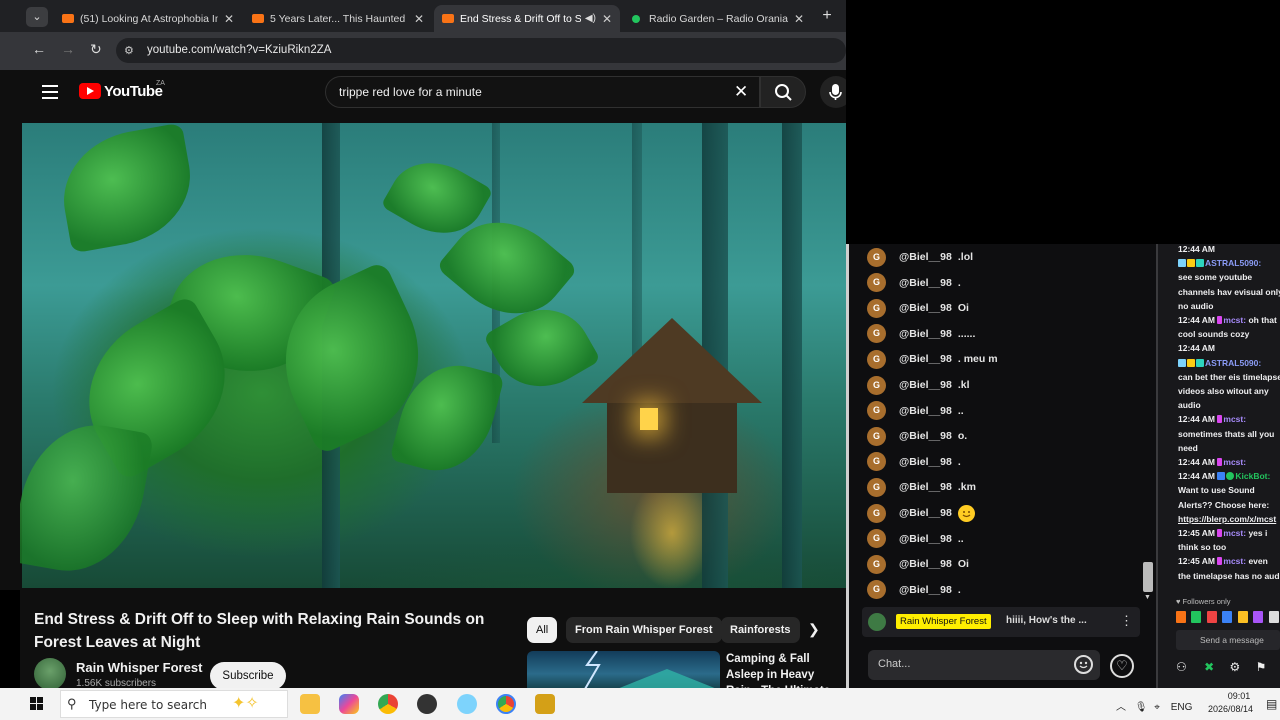 The width and height of the screenshot is (1280, 720). What do you see at coordinates (1235, 667) in the screenshot?
I see `gear-icon: ⚙` at bounding box center [1235, 667].